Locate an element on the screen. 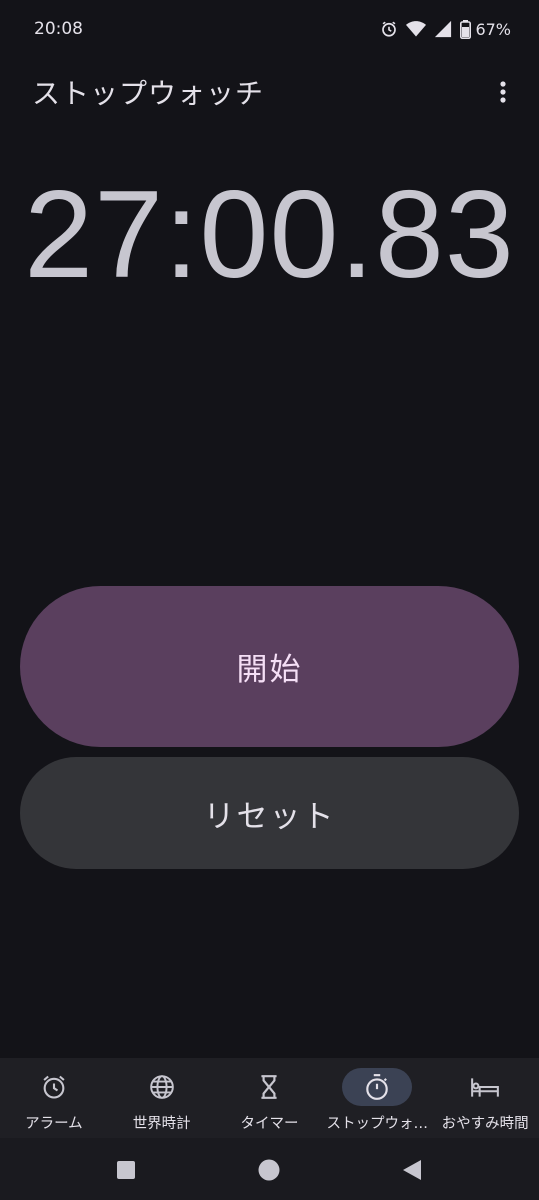 This screenshot has width=539, height=1200. back-button is located at coordinates (412, 1170).